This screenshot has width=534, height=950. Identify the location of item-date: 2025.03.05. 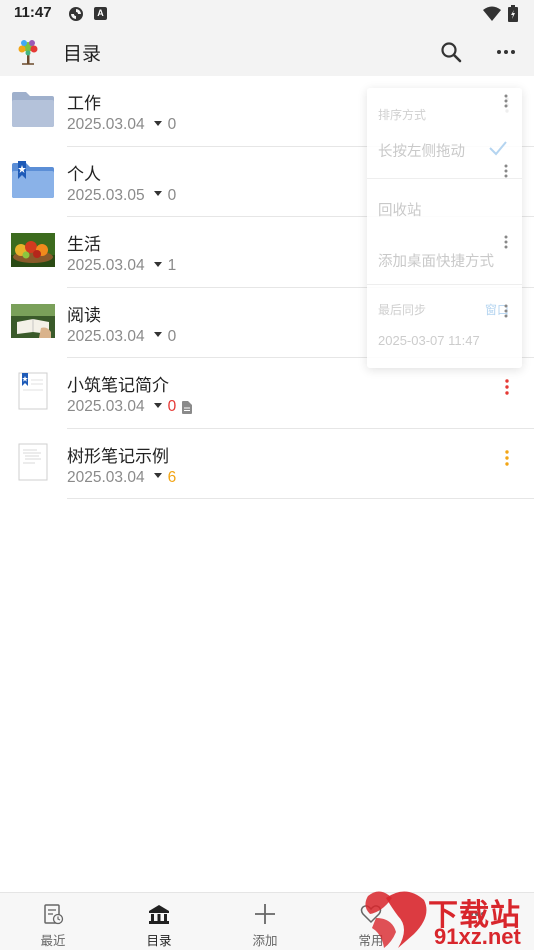
(106, 195).